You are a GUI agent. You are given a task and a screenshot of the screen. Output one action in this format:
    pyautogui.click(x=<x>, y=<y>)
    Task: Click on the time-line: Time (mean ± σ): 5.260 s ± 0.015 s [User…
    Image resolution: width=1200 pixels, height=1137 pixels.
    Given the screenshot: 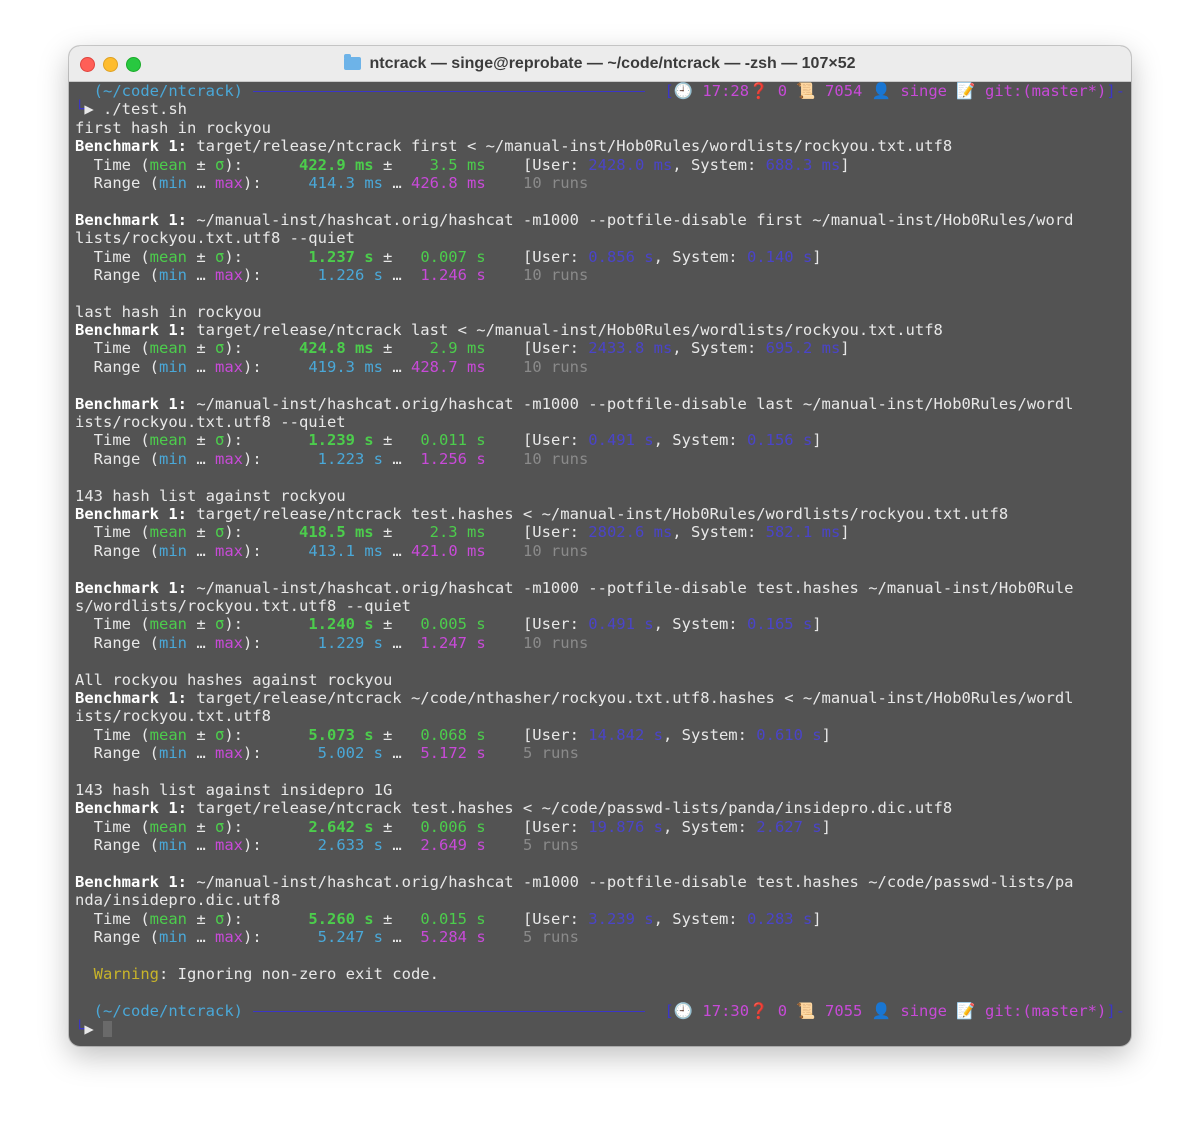 What is the action you would take?
    pyautogui.click(x=600, y=919)
    